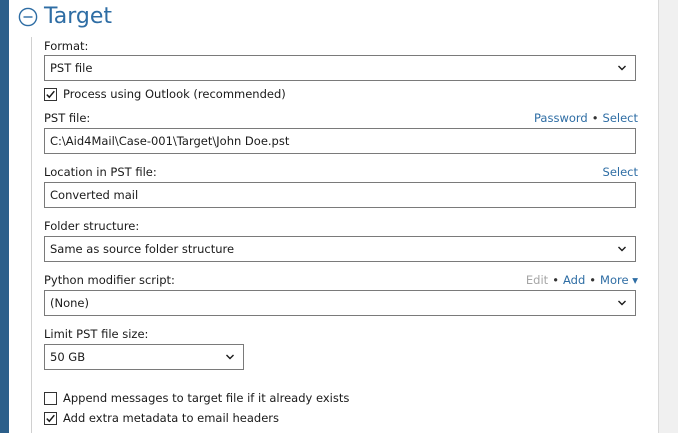  Describe the element at coordinates (340, 195) in the screenshot. I see `location-input: Converted mail` at that location.